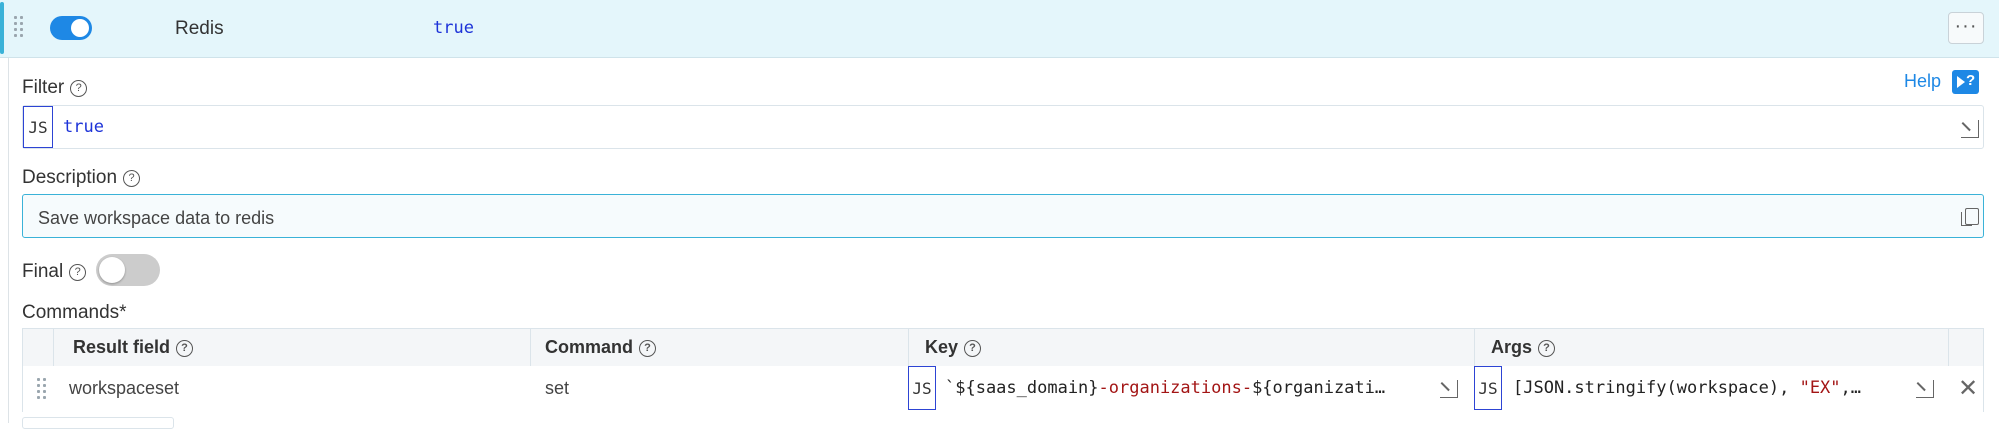 This screenshot has width=1999, height=429. Describe the element at coordinates (71, 28) in the screenshot. I see `rule-enabled-toggle` at that location.